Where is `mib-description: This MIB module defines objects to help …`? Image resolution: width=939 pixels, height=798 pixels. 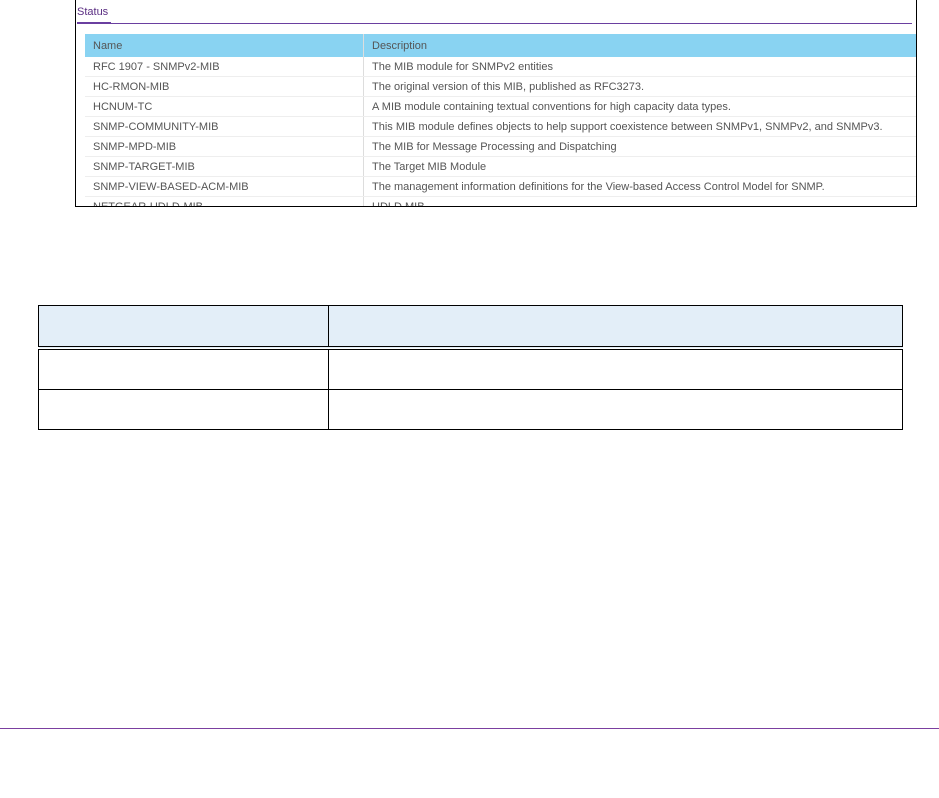 mib-description: This MIB module defines objects to help … is located at coordinates (639, 126).